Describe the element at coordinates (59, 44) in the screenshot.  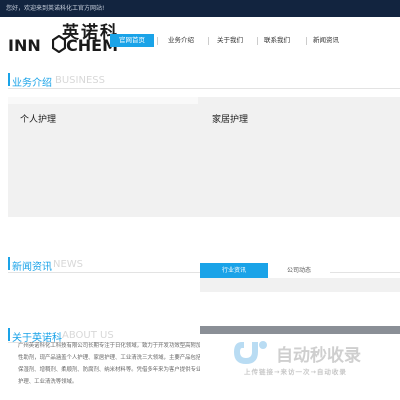
I see `hexagon-logo-icon` at that location.